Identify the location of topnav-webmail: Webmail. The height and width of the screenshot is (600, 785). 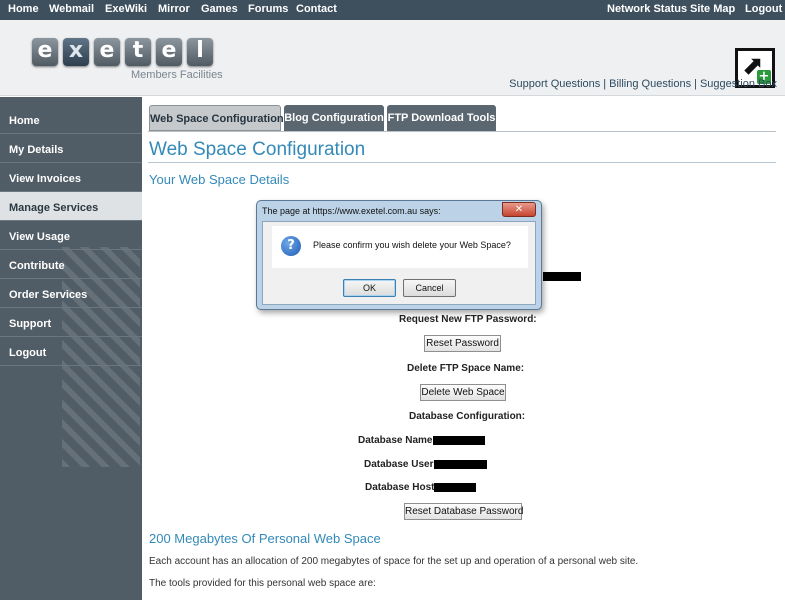
(71, 9).